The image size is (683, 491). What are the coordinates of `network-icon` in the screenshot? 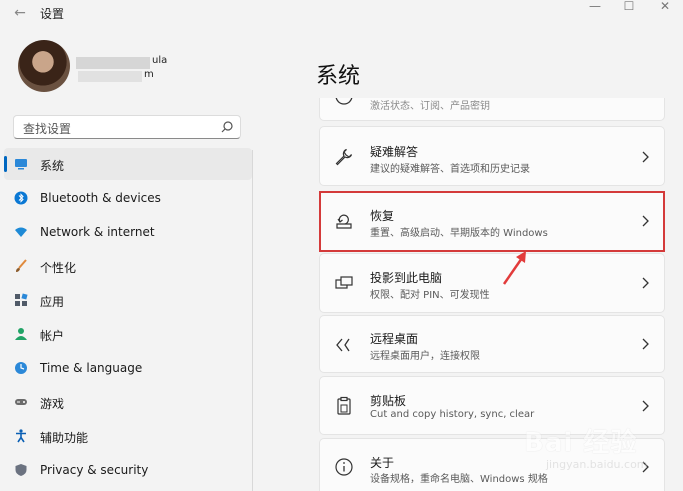 It's located at (21, 232).